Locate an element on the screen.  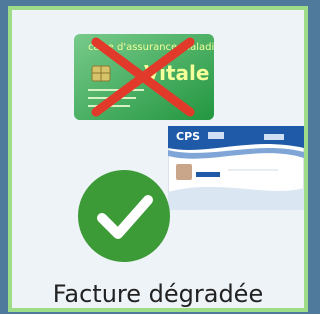
tile-label: Facture dégradée is located at coordinates (158, 294).